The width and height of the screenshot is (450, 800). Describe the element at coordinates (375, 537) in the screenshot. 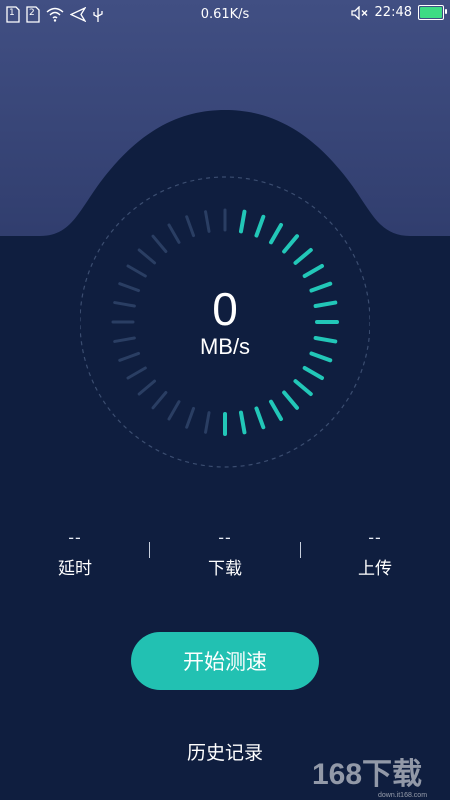

I see `upload-value: --` at that location.